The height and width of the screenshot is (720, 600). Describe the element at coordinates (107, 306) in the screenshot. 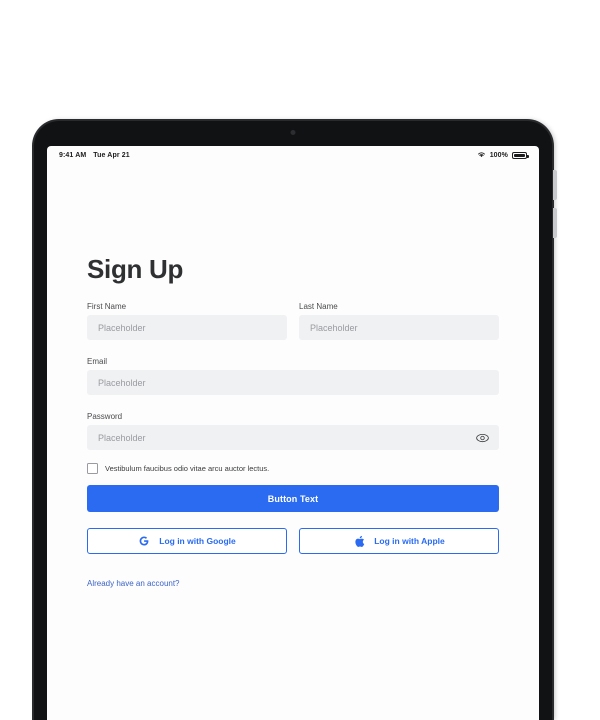

I see `first-name-label: First Name` at that location.